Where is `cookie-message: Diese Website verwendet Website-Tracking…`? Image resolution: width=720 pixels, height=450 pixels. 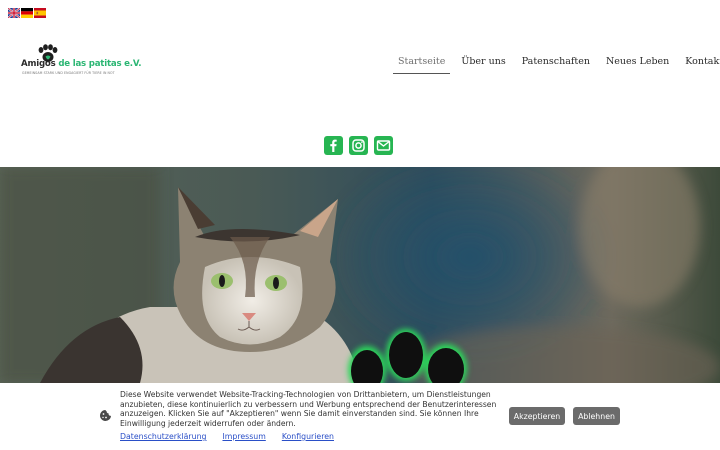 cookie-message: Diese Website verwendet Website-Tracking… is located at coordinates (308, 409).